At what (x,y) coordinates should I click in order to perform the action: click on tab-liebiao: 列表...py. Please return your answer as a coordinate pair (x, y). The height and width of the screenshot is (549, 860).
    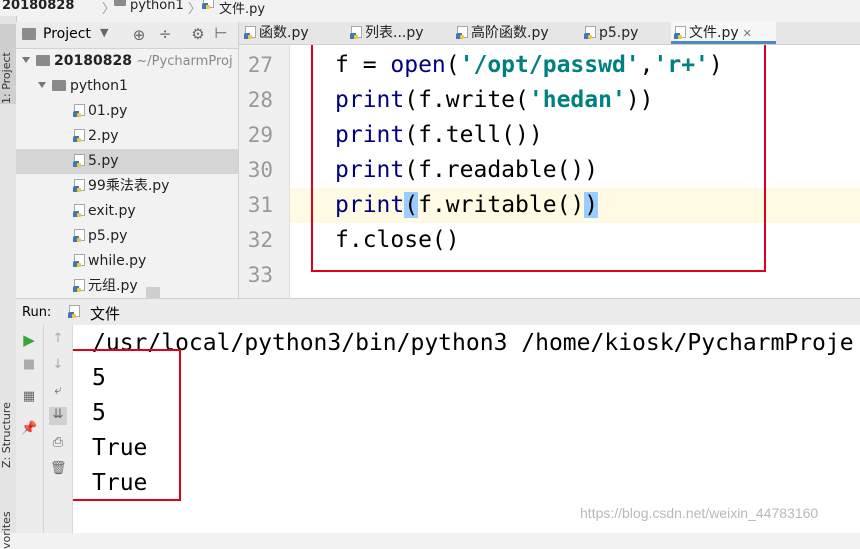
    Looking at the image, I should click on (399, 33).